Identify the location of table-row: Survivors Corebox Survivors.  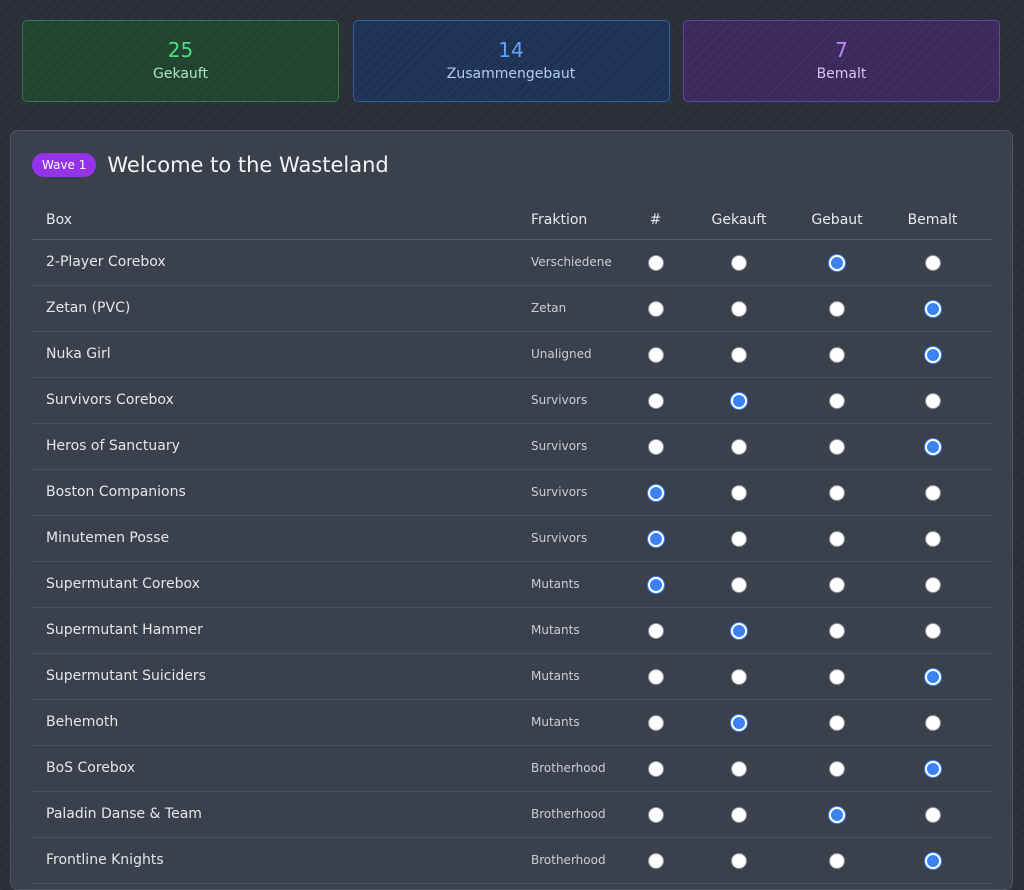
(512, 400).